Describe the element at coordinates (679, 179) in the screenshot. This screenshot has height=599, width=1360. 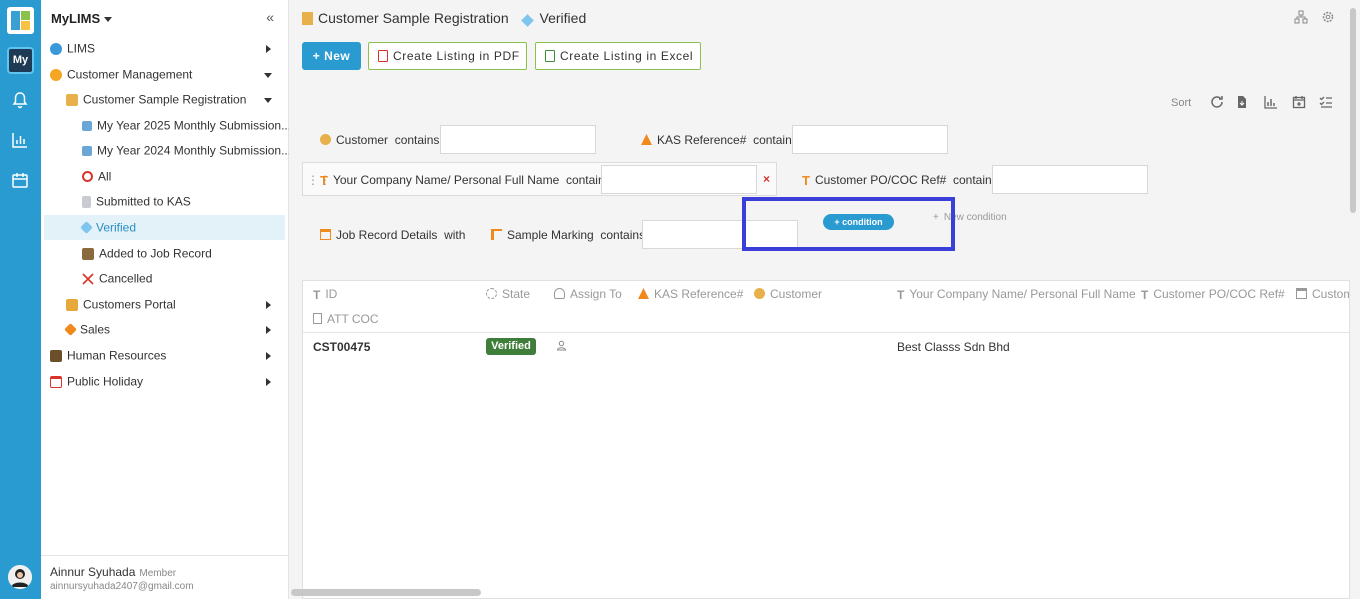
I see `filter-company-input` at that location.